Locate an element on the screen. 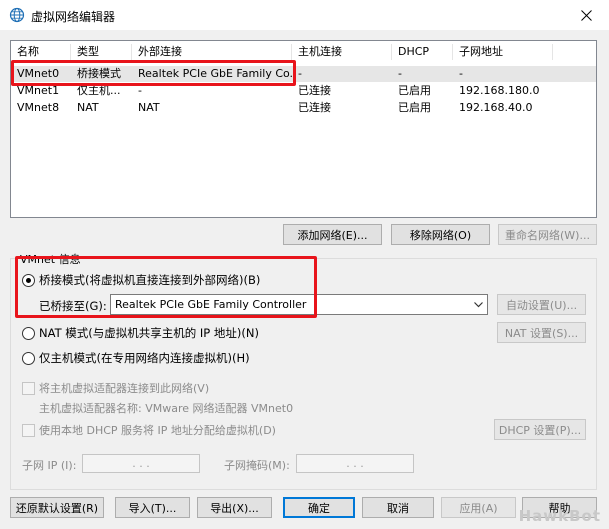 Image resolution: width=609 pixels, height=529 pixels. bridged-to-value: Realtek PCIe GbE Family Controller is located at coordinates (211, 304).